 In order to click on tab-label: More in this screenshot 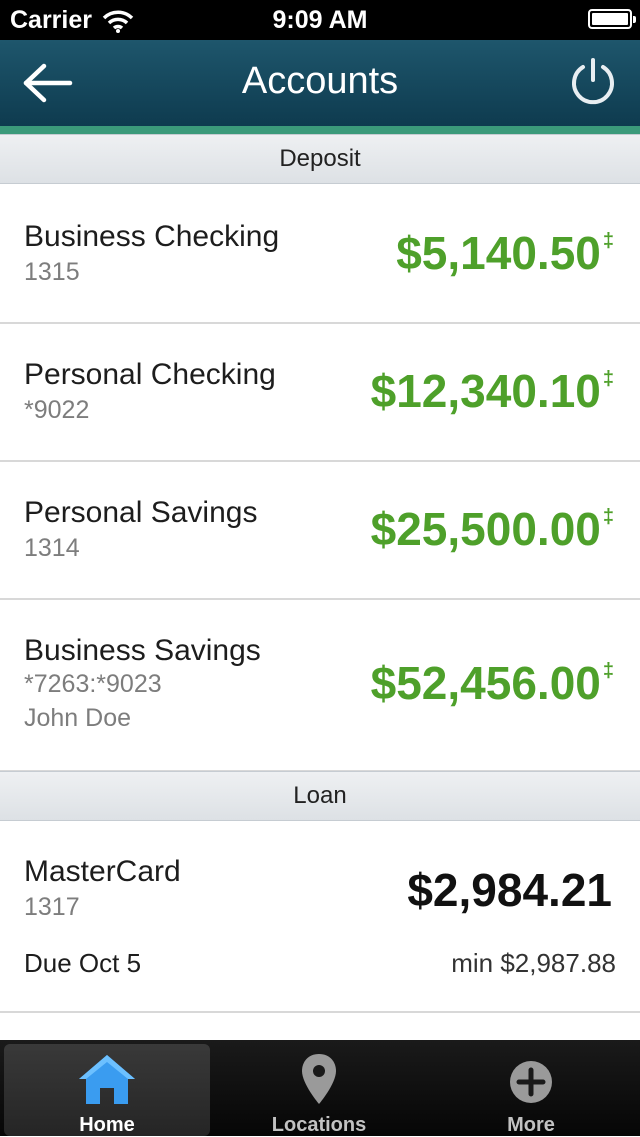, I will do `click(531, 1125)`.